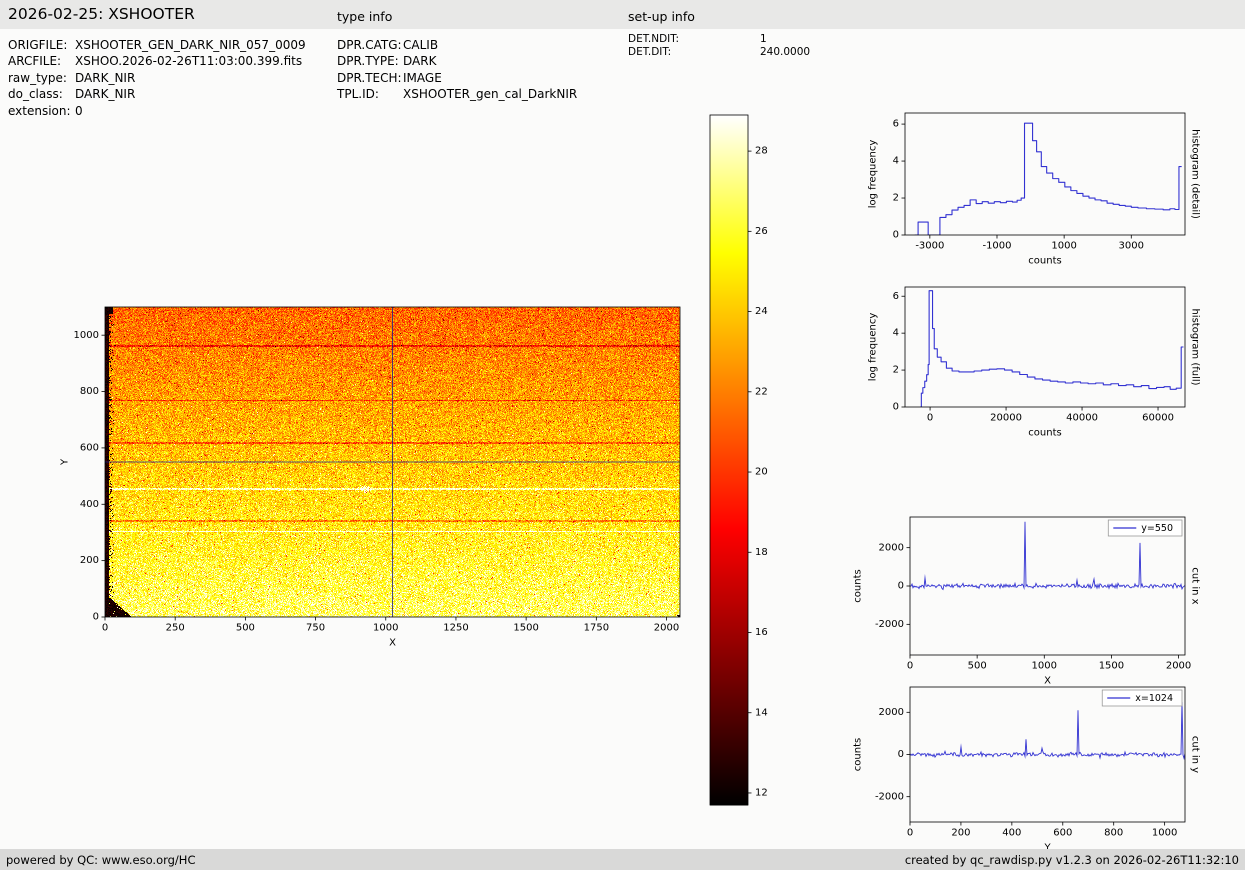 This screenshot has width=1245, height=870. Describe the element at coordinates (1037, 767) in the screenshot. I see `cut-in-y-chart` at that location.